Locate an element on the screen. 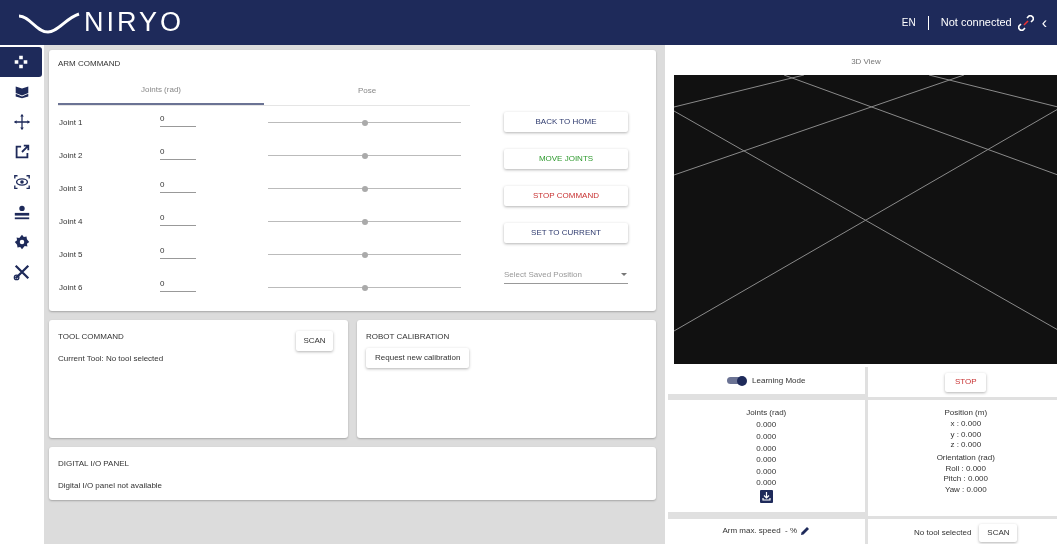  stop-button: STOP is located at coordinates (966, 382).